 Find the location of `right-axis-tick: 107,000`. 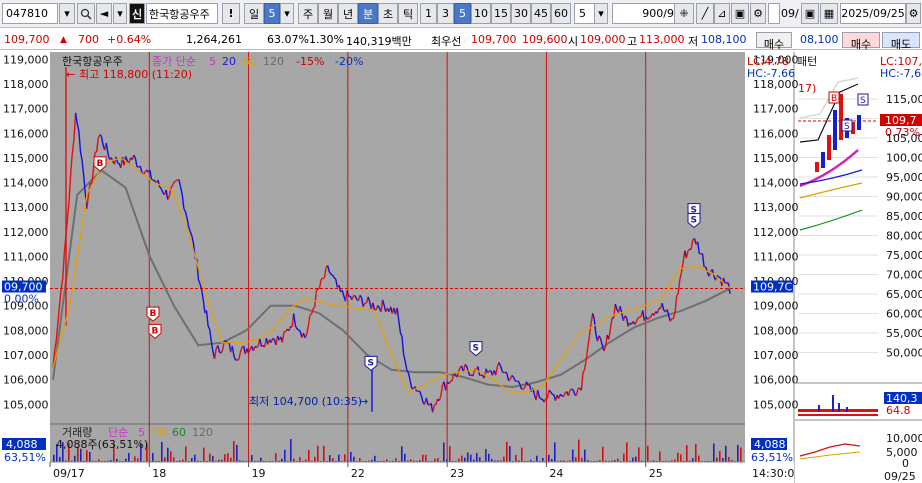

right-axis-tick: 107,000 is located at coordinates (776, 355).